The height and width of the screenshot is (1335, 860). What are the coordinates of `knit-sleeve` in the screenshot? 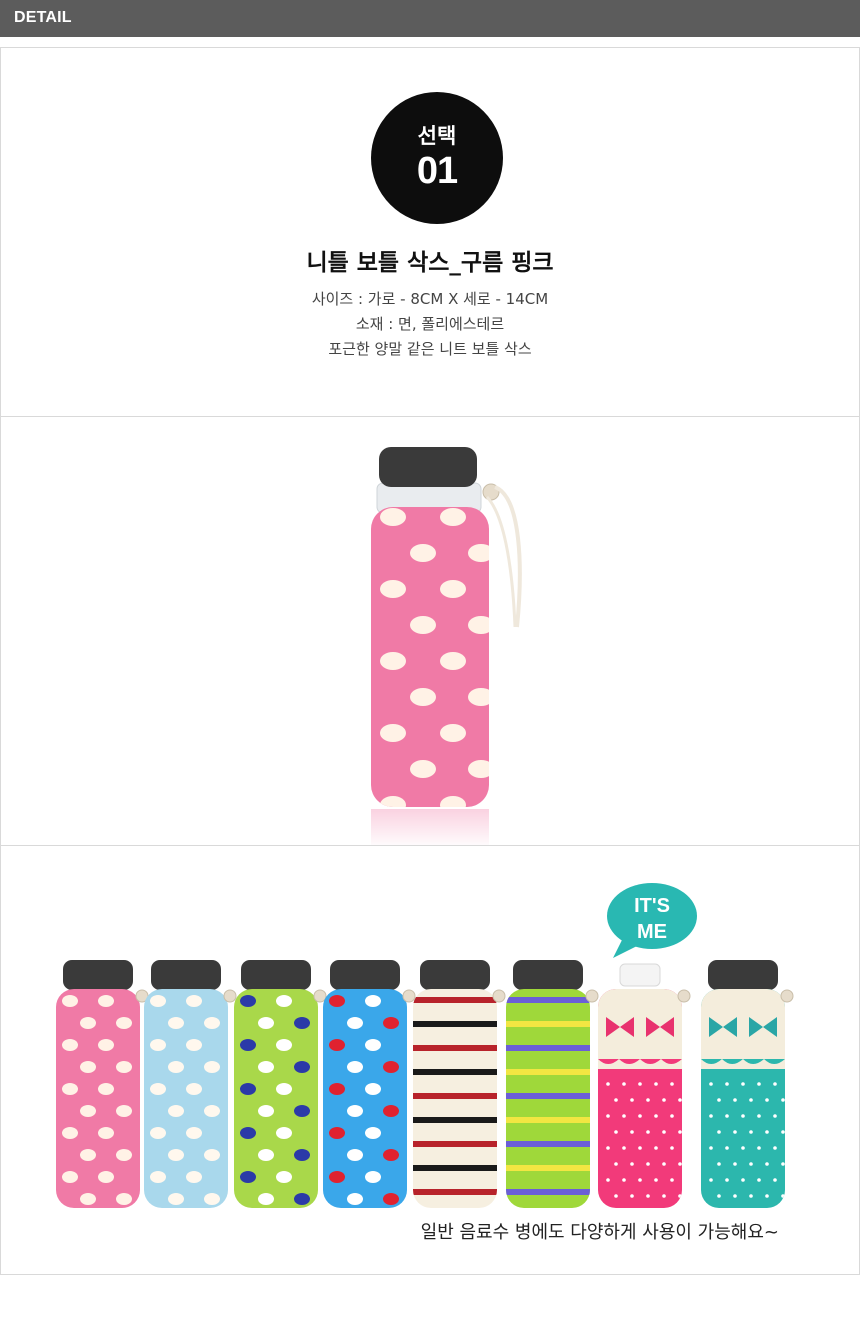 It's located at (430, 657).